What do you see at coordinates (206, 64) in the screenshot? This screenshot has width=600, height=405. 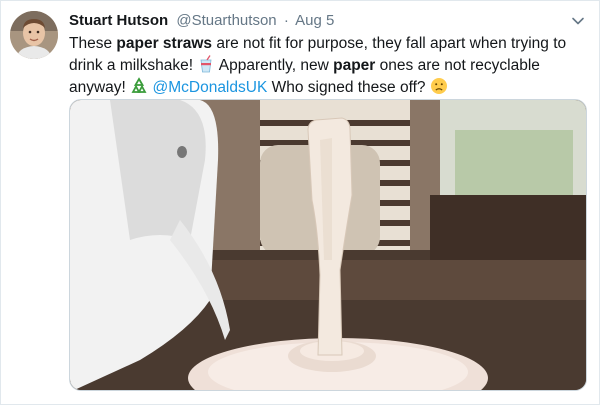 I see `cup-with-straw-icon` at bounding box center [206, 64].